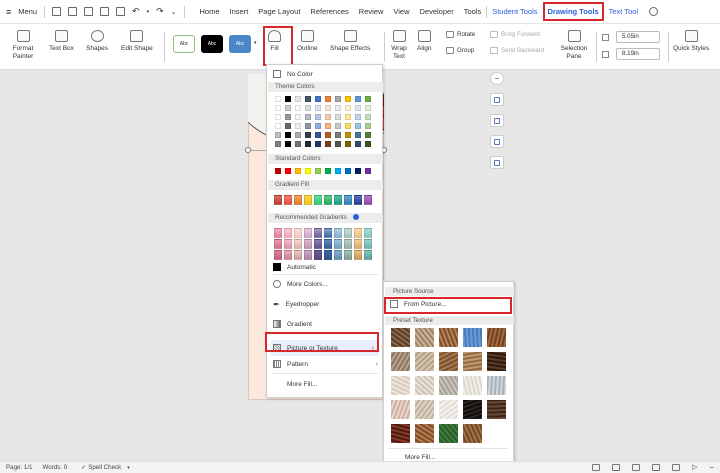 Image resolution: width=720 pixels, height=473 pixels. What do you see at coordinates (137, 41) in the screenshot?
I see `edit-shape-button: Edit Shape` at bounding box center [137, 41].